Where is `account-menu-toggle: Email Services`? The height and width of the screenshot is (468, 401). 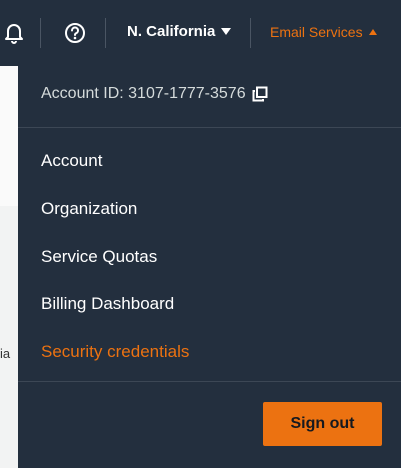
account-menu-toggle: Email Services is located at coordinates (323, 32).